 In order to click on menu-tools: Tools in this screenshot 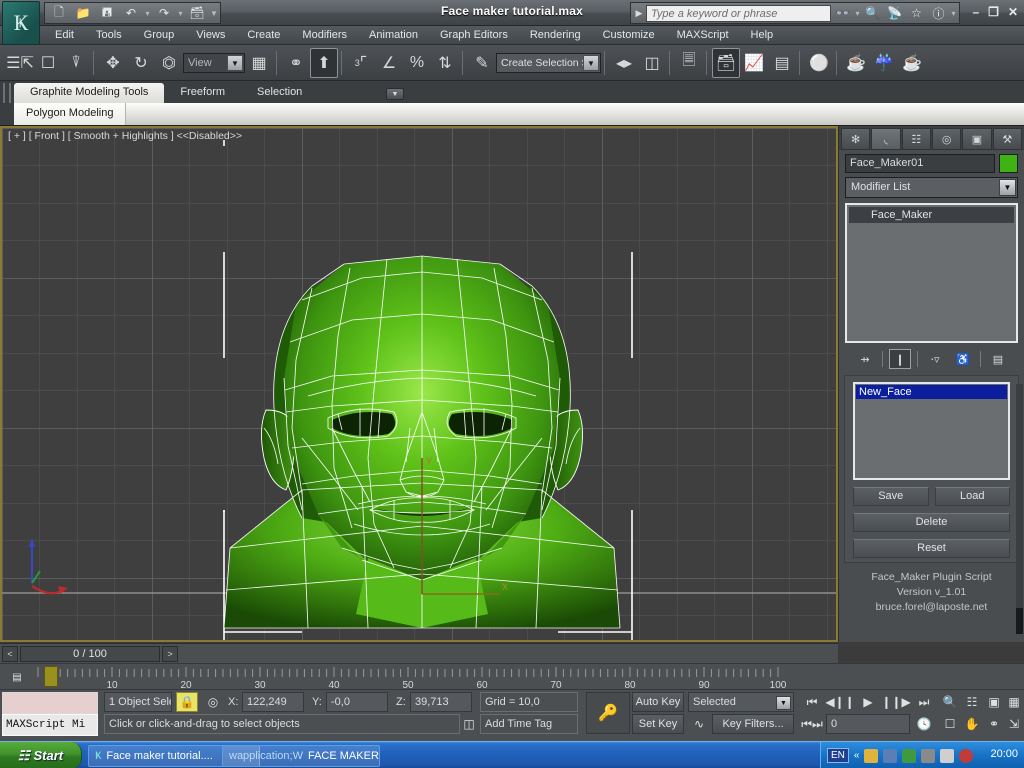, I will do `click(109, 35)`.